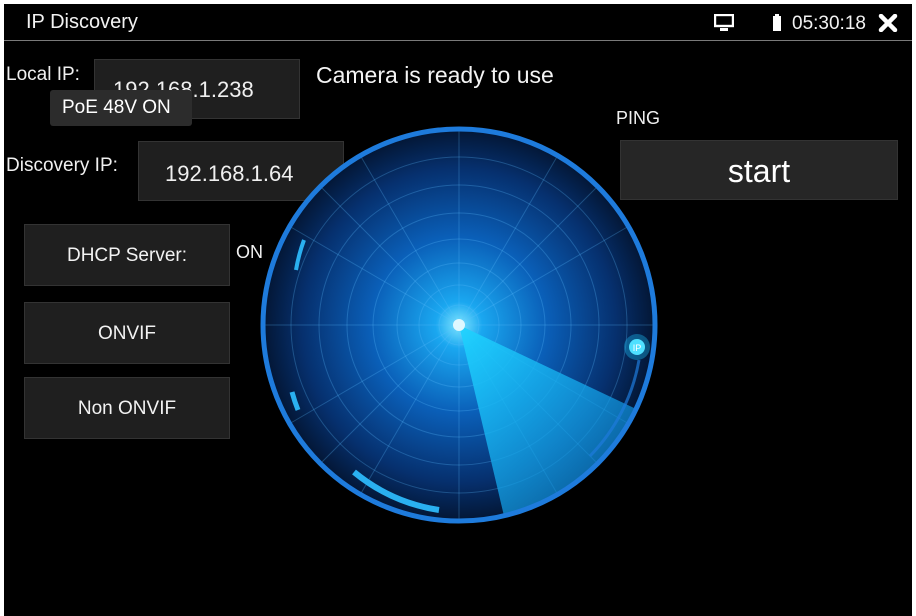 The height and width of the screenshot is (616, 916). Describe the element at coordinates (62, 165) in the screenshot. I see `discovery-ip-label: Discovery IP:` at that location.